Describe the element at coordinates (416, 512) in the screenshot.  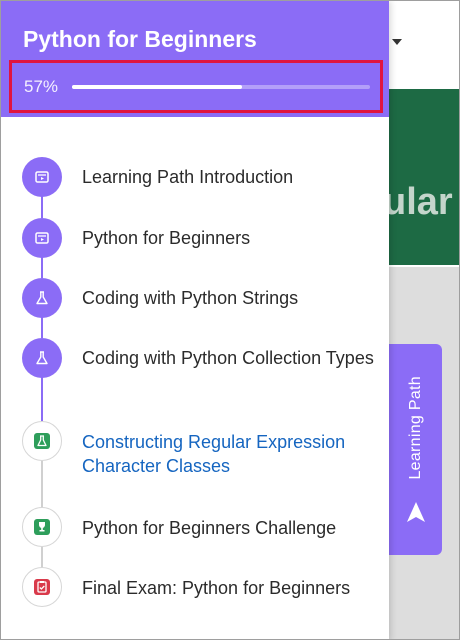
I see `navigation-arrow-icon` at that location.